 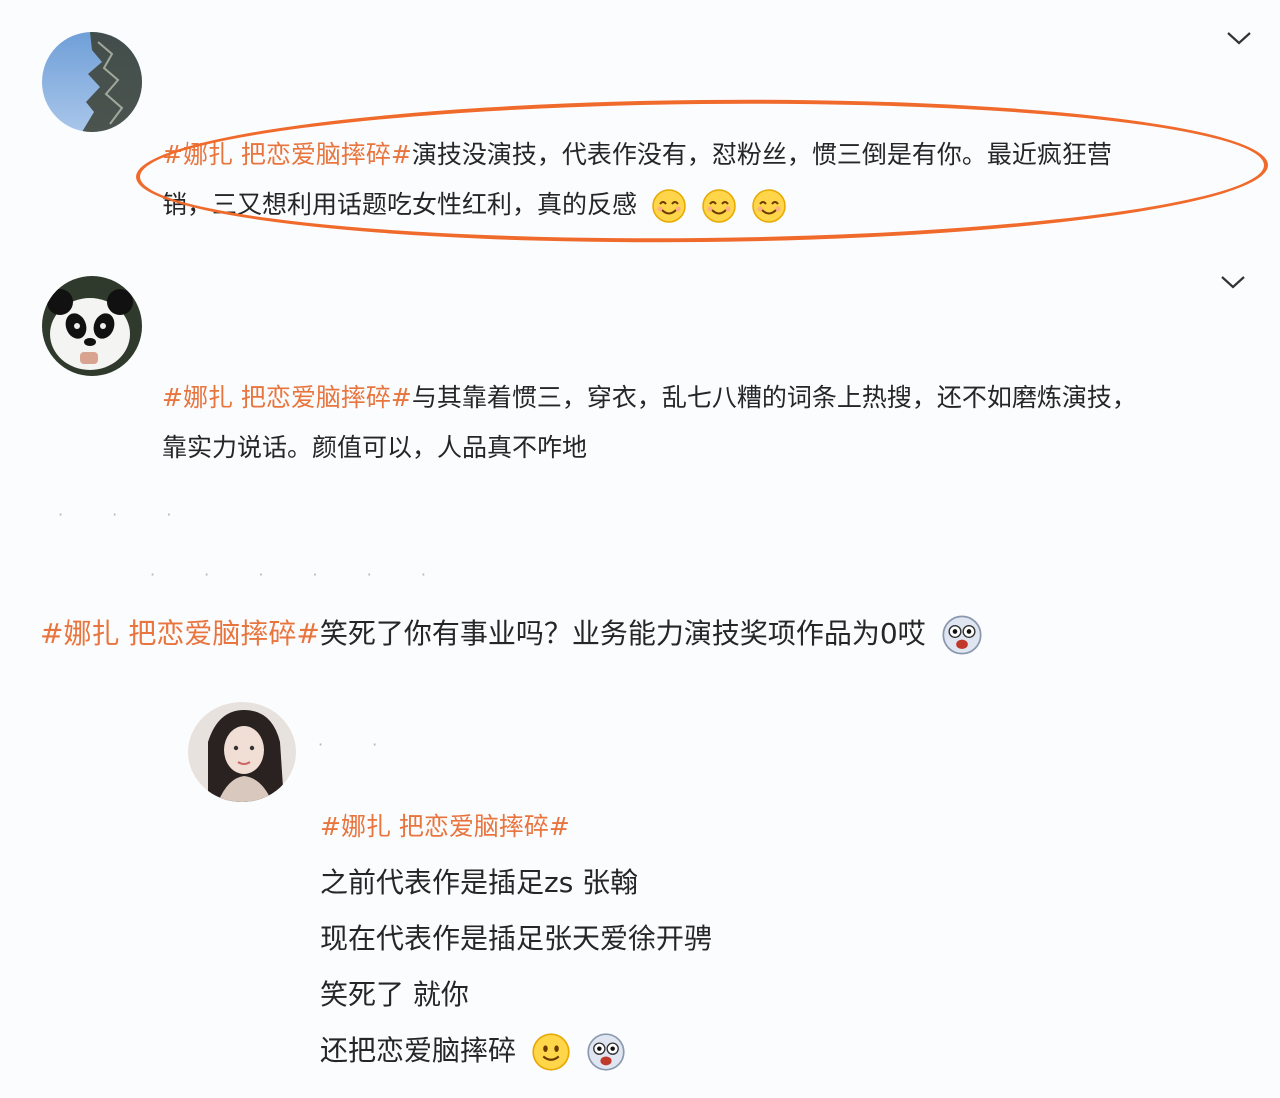 What do you see at coordinates (418, 1050) in the screenshot?
I see `comment-body: 还把恋爱脑摔碎` at bounding box center [418, 1050].